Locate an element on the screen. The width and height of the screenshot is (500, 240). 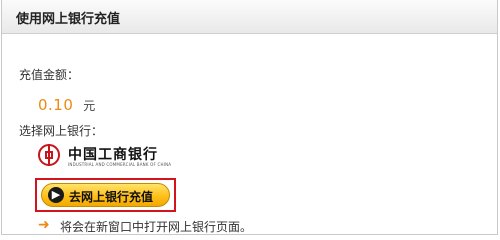
amount-value: 0.10 is located at coordinates (56, 105).